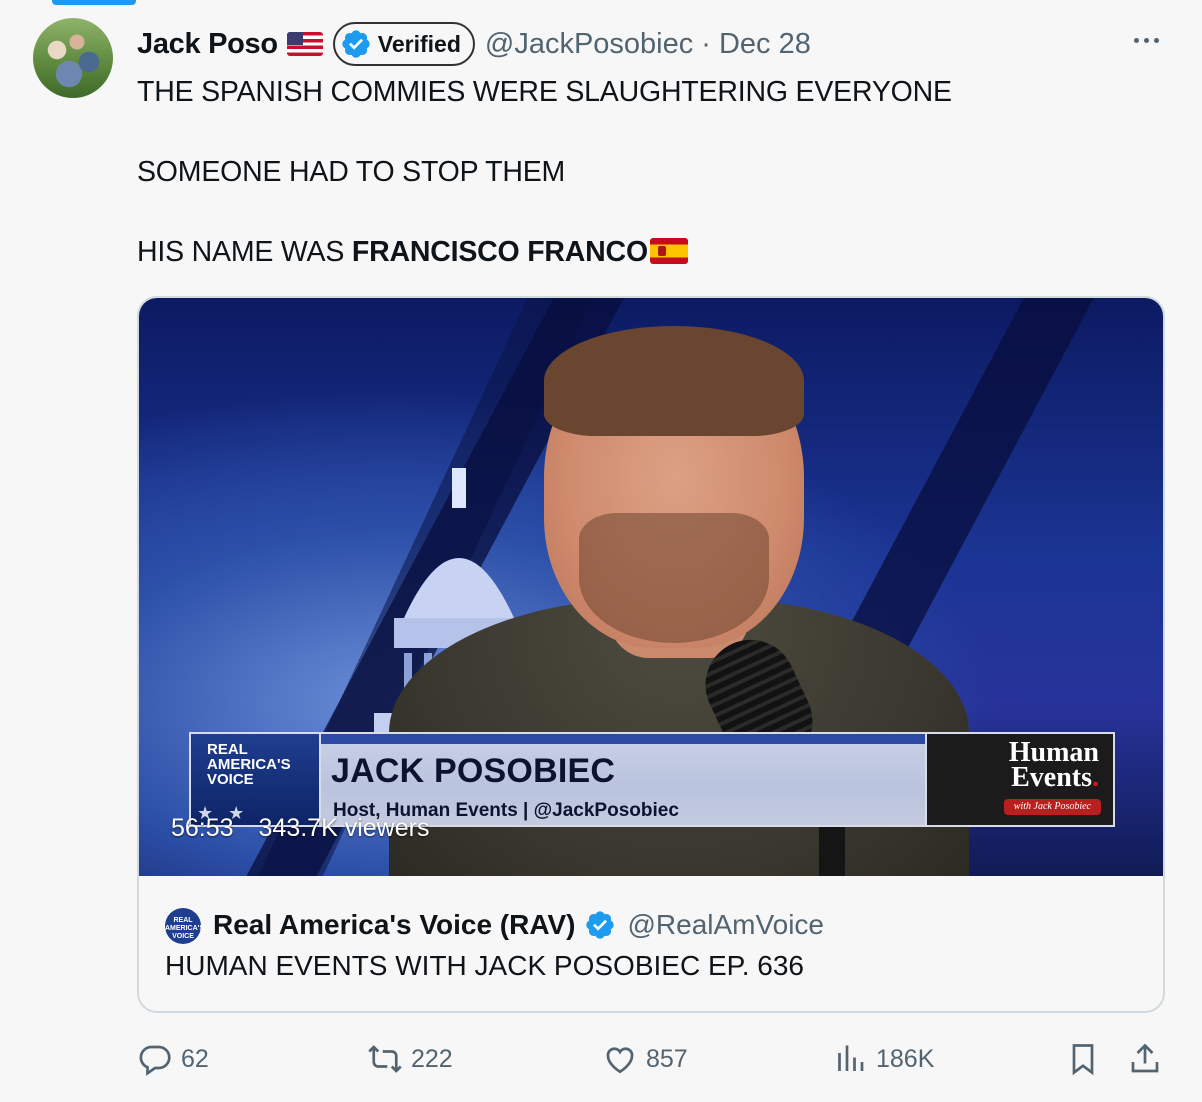  I want to click on verified-label: Verified, so click(419, 43).